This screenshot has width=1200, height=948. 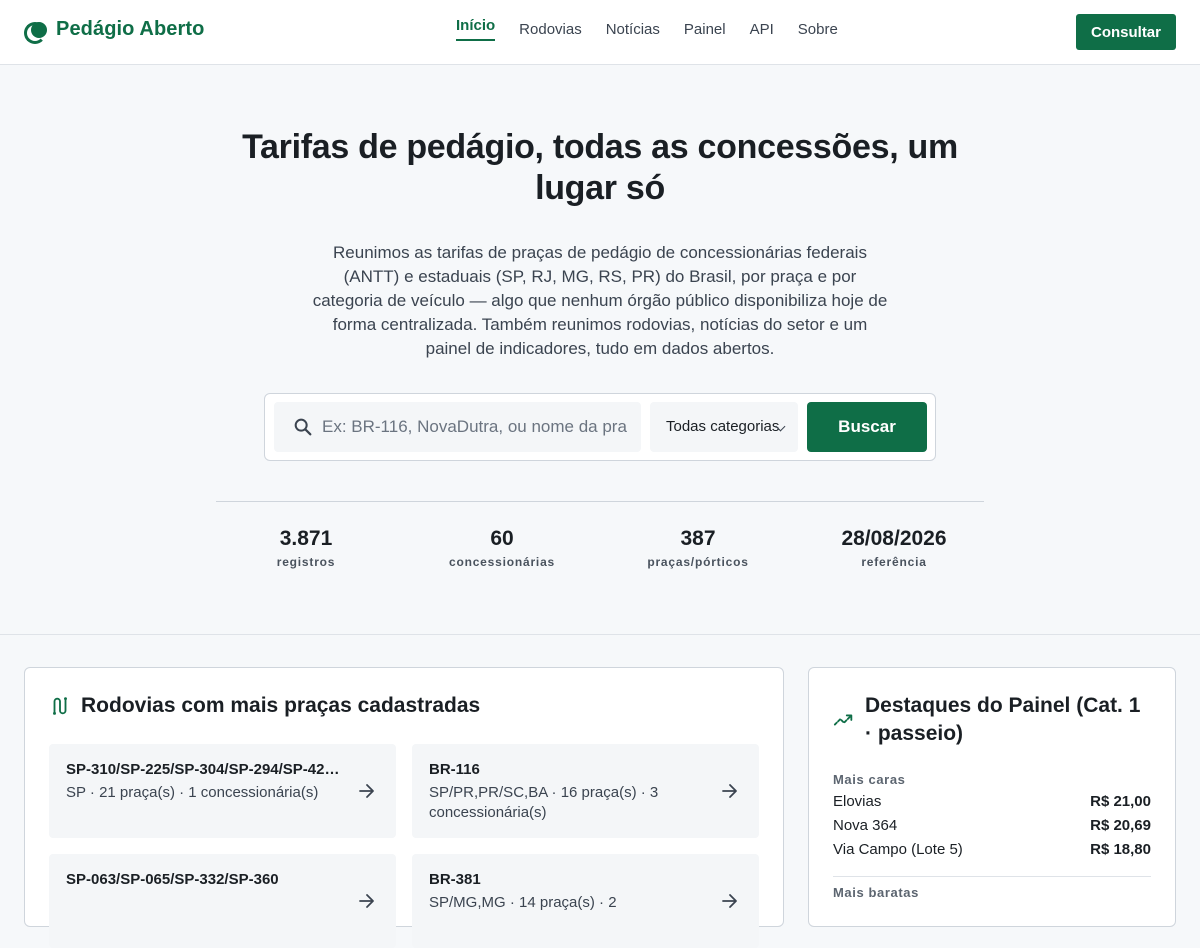 I want to click on stat-item: 60 concessionárias, so click(x=502, y=547).